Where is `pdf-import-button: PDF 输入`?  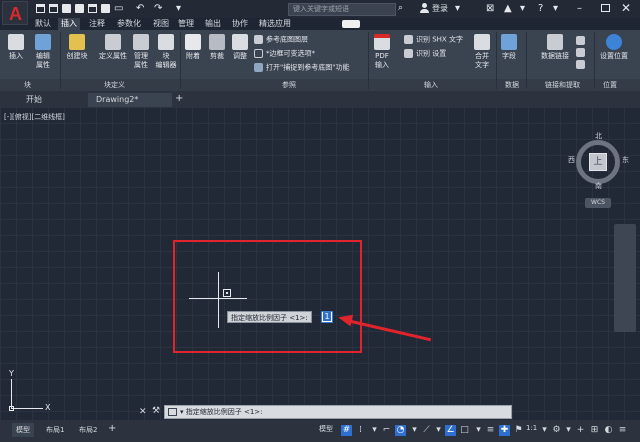
pdf-import-button: PDF 输入 is located at coordinates (382, 52).